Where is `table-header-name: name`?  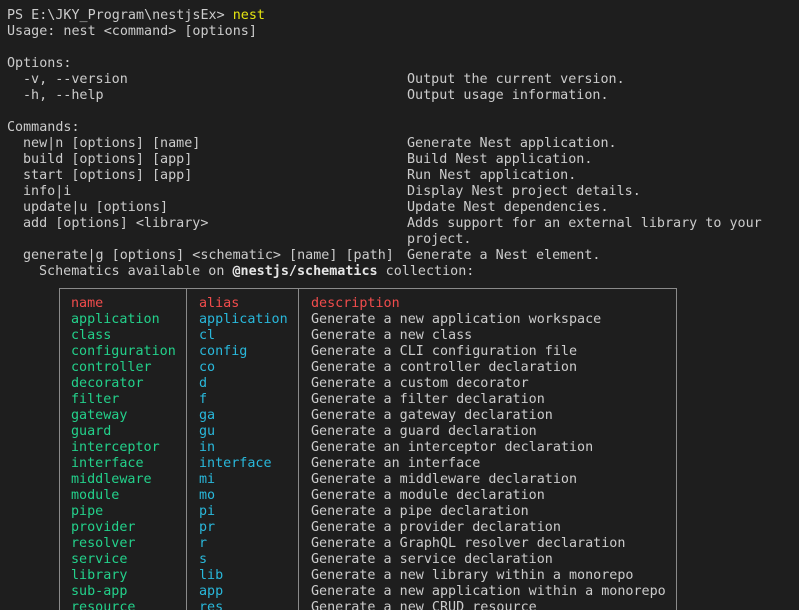 table-header-name: name is located at coordinates (87, 303).